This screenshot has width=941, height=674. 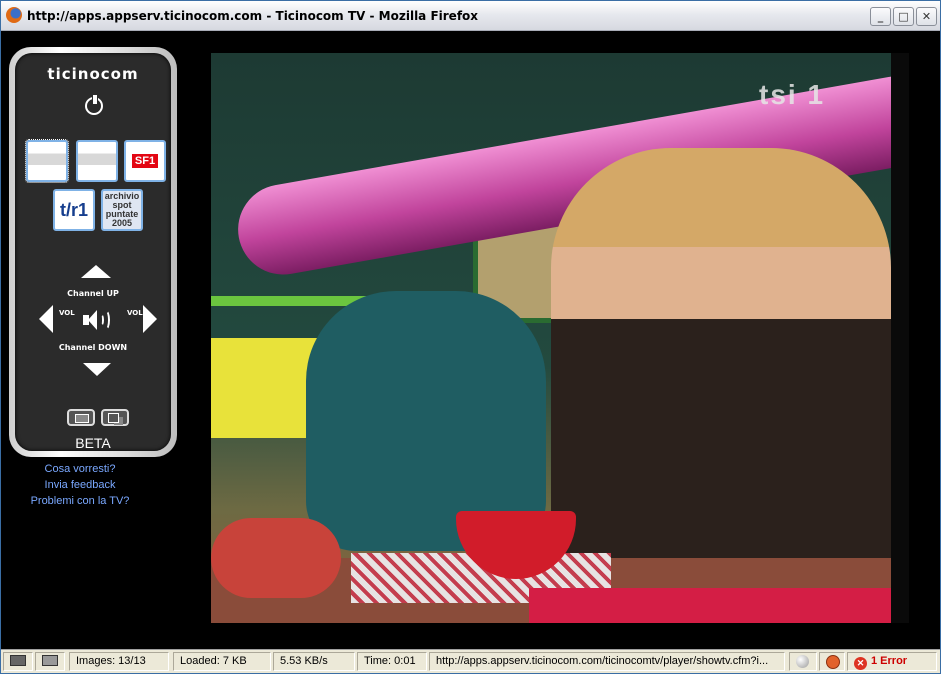 I want to click on channel-button-sf1: SF1, so click(x=145, y=161).